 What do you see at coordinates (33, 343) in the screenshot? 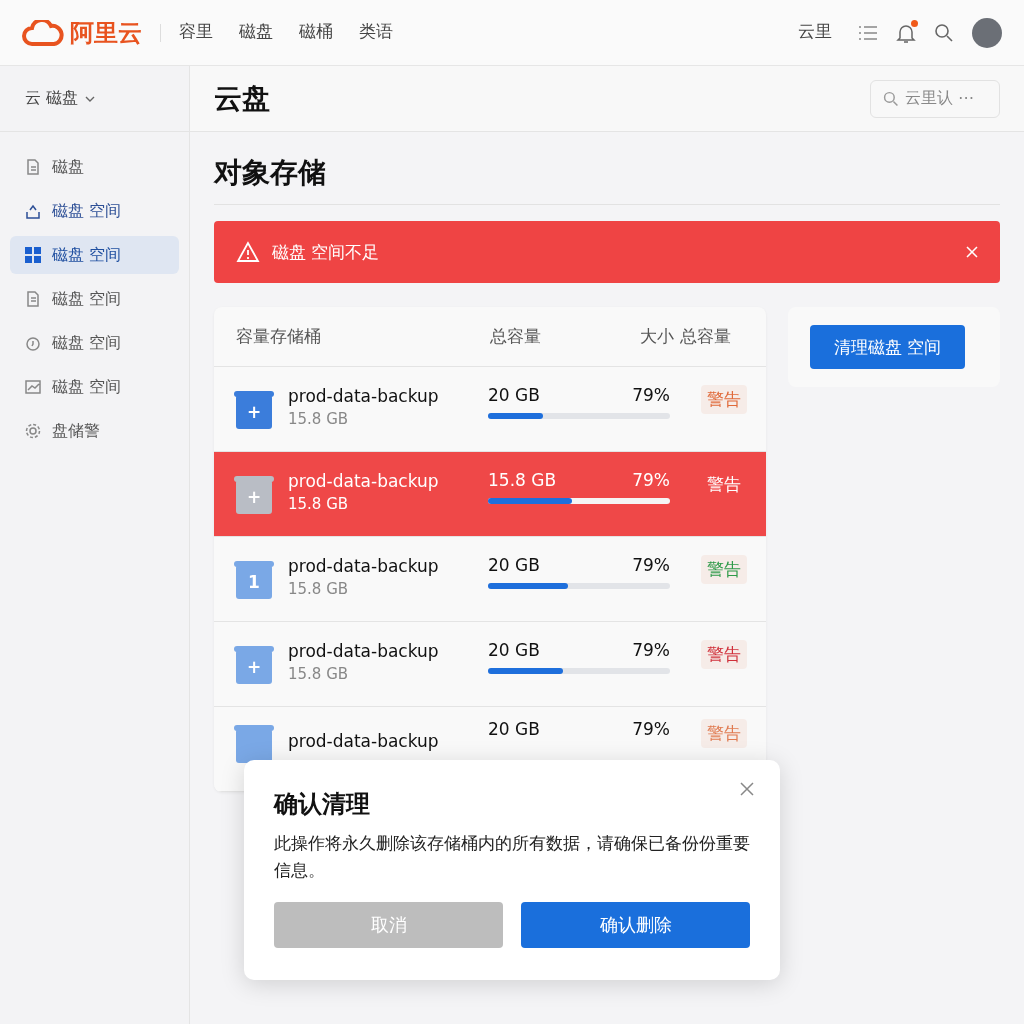
I see `clock-icon` at bounding box center [33, 343].